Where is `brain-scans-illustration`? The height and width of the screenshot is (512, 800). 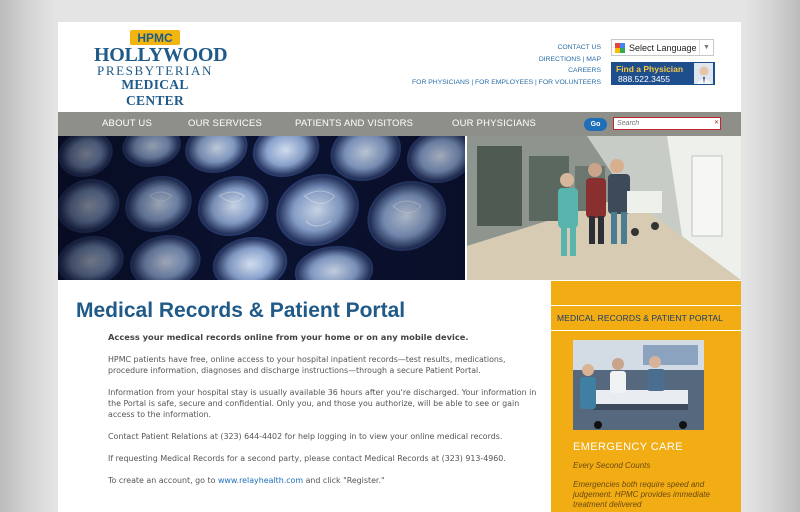
brain-scans-illustration is located at coordinates (261, 208).